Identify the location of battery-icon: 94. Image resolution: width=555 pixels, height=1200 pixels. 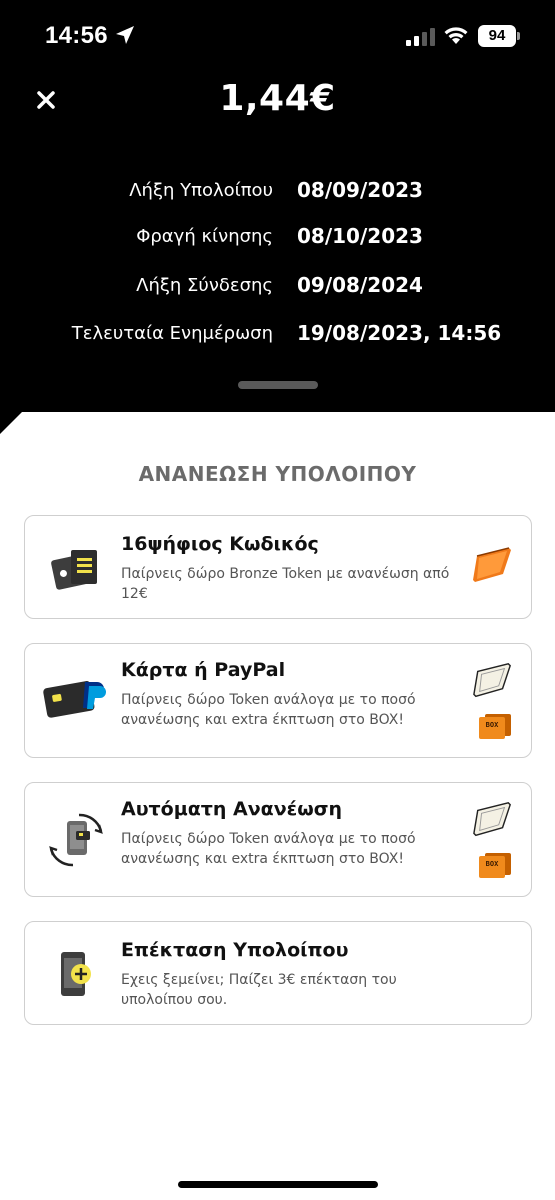
(497, 36).